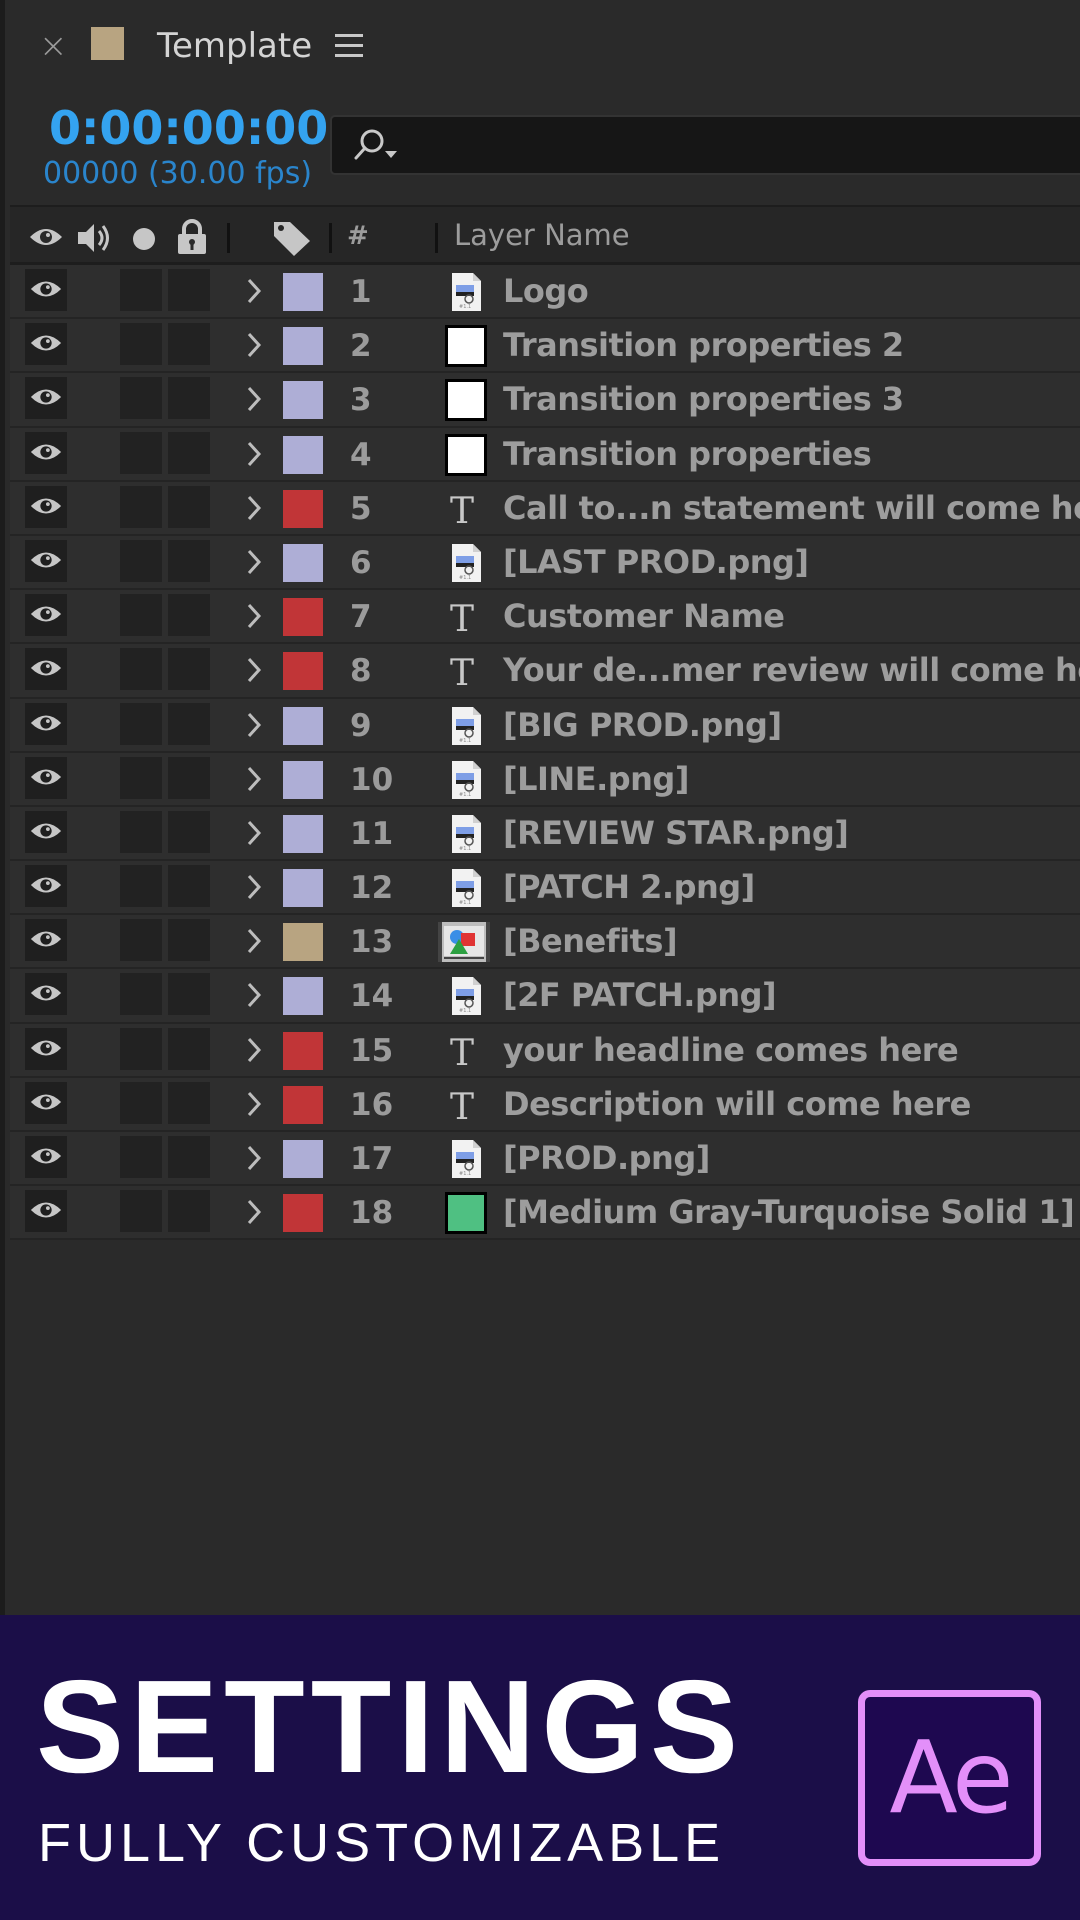  I want to click on layer-row: 16 T Description will come here, so click(545, 1104).